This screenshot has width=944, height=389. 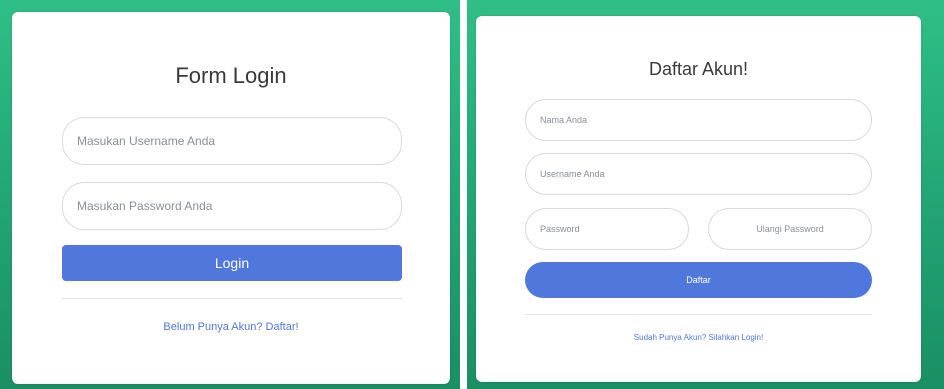 What do you see at coordinates (698, 174) in the screenshot?
I see `register-username-input: Username Anda` at bounding box center [698, 174].